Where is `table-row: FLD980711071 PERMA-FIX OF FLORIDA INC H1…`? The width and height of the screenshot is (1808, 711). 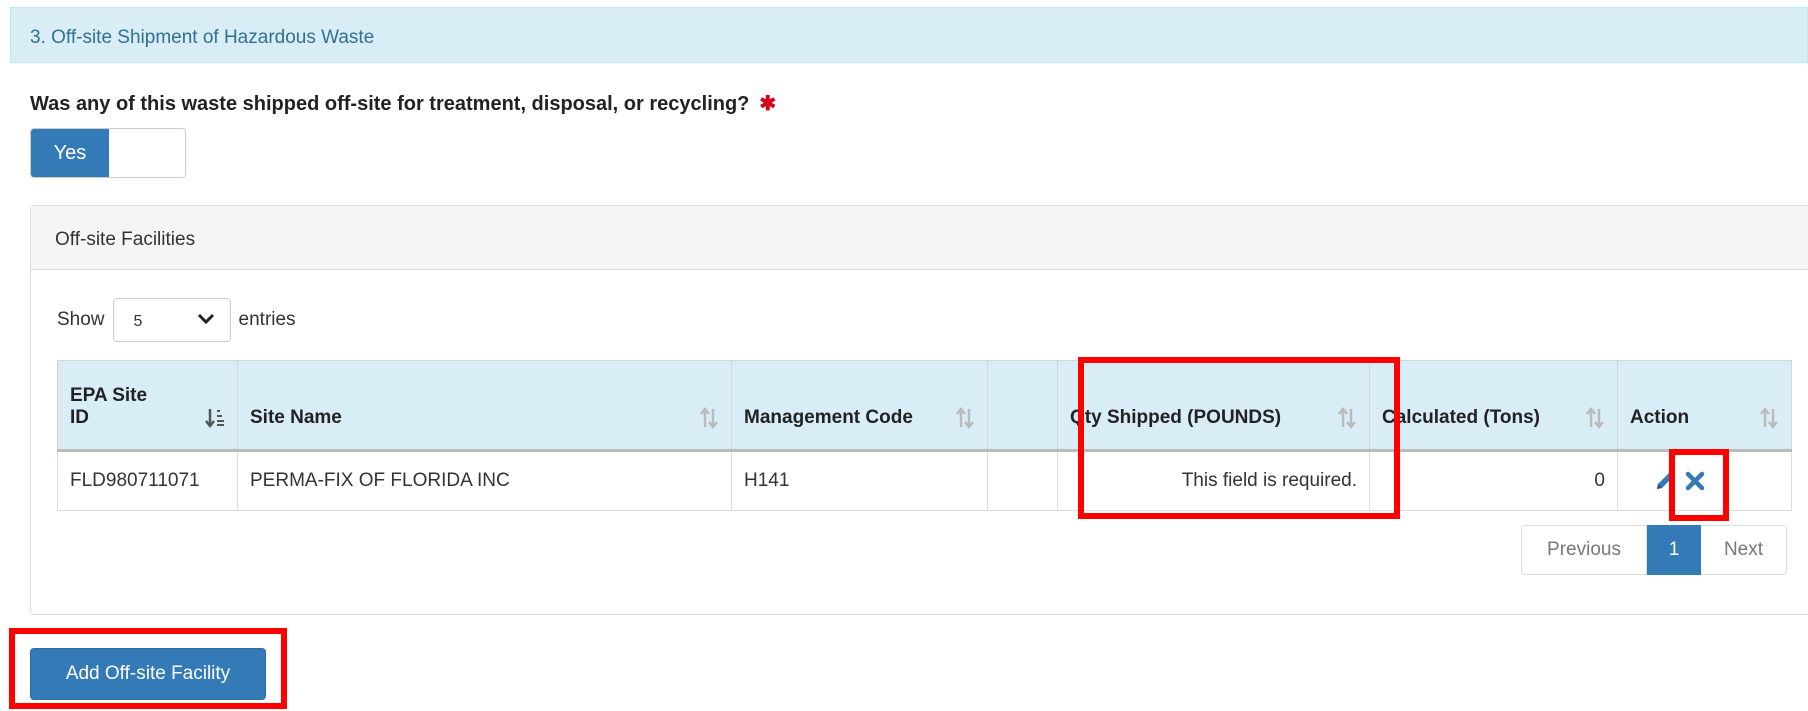
table-row: FLD980711071 PERMA-FIX OF FLORIDA INC H1… is located at coordinates (924, 480).